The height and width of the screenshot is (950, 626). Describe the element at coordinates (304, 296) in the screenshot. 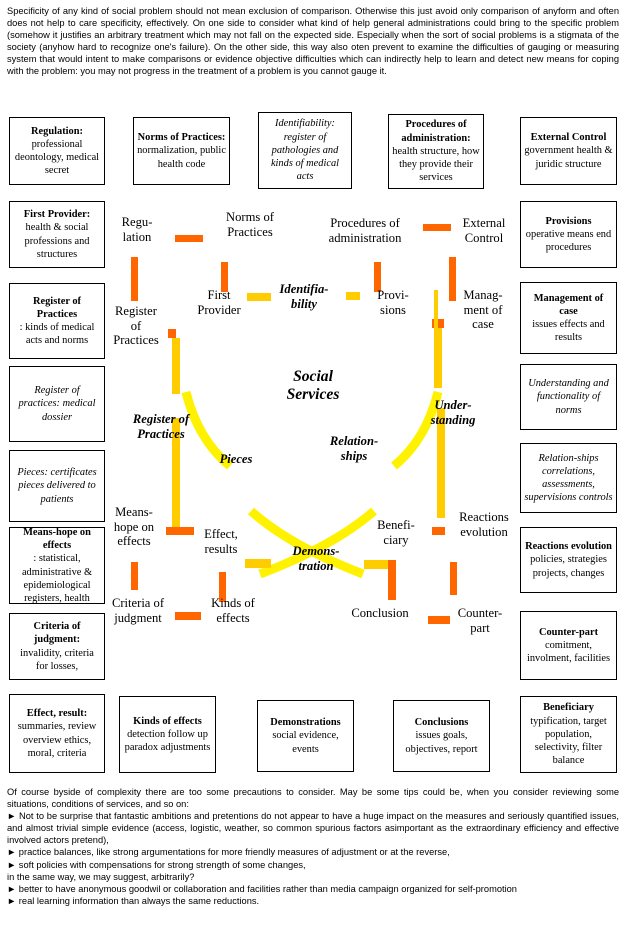

I see `node-identifiability: Identifia- bility` at that location.